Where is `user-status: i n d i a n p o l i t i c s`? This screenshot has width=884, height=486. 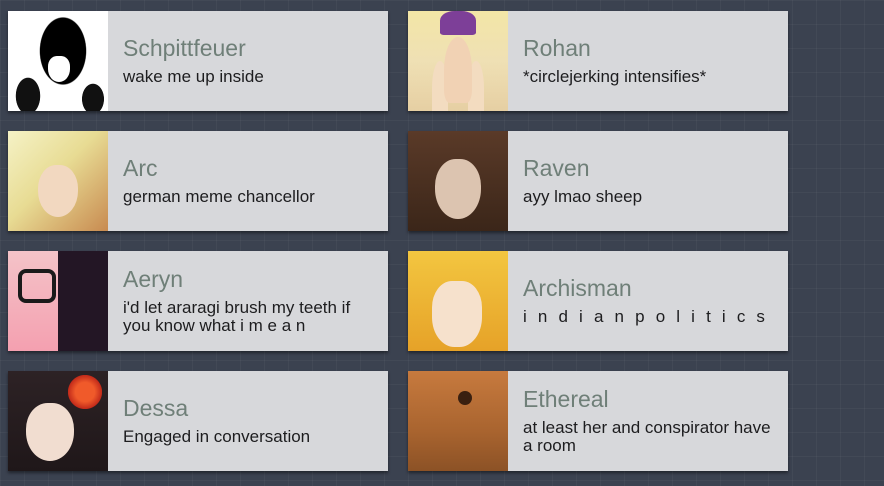 user-status: i n d i a n p o l i t i c s is located at coordinates (646, 316).